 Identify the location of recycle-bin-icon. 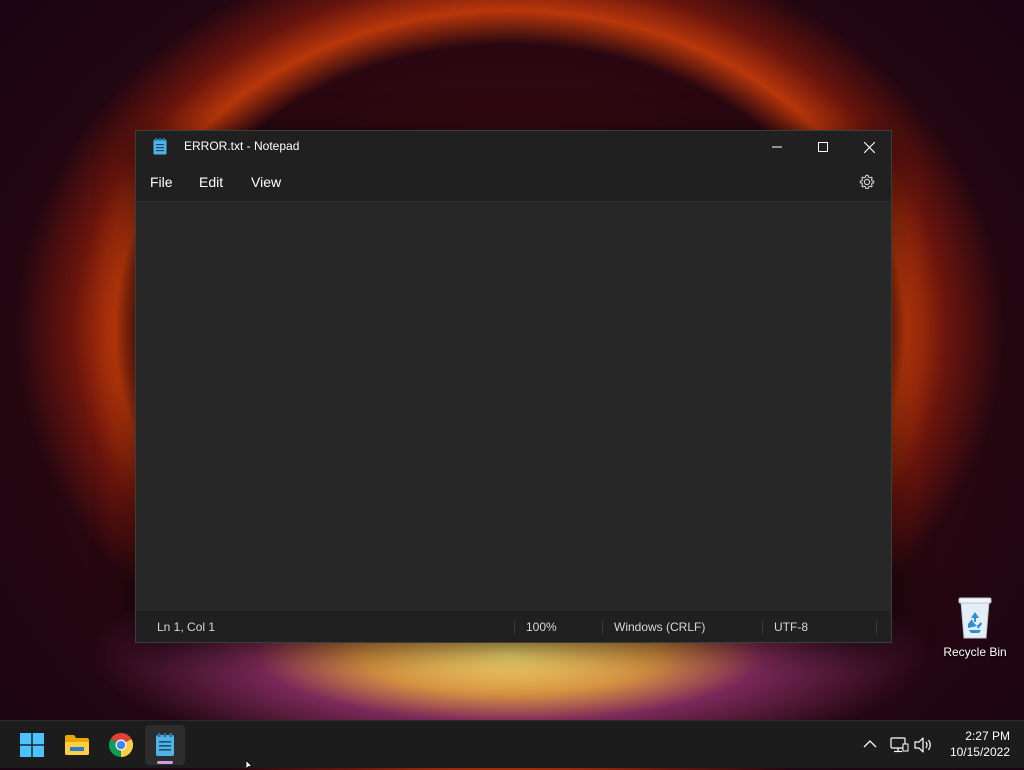
(975, 618).